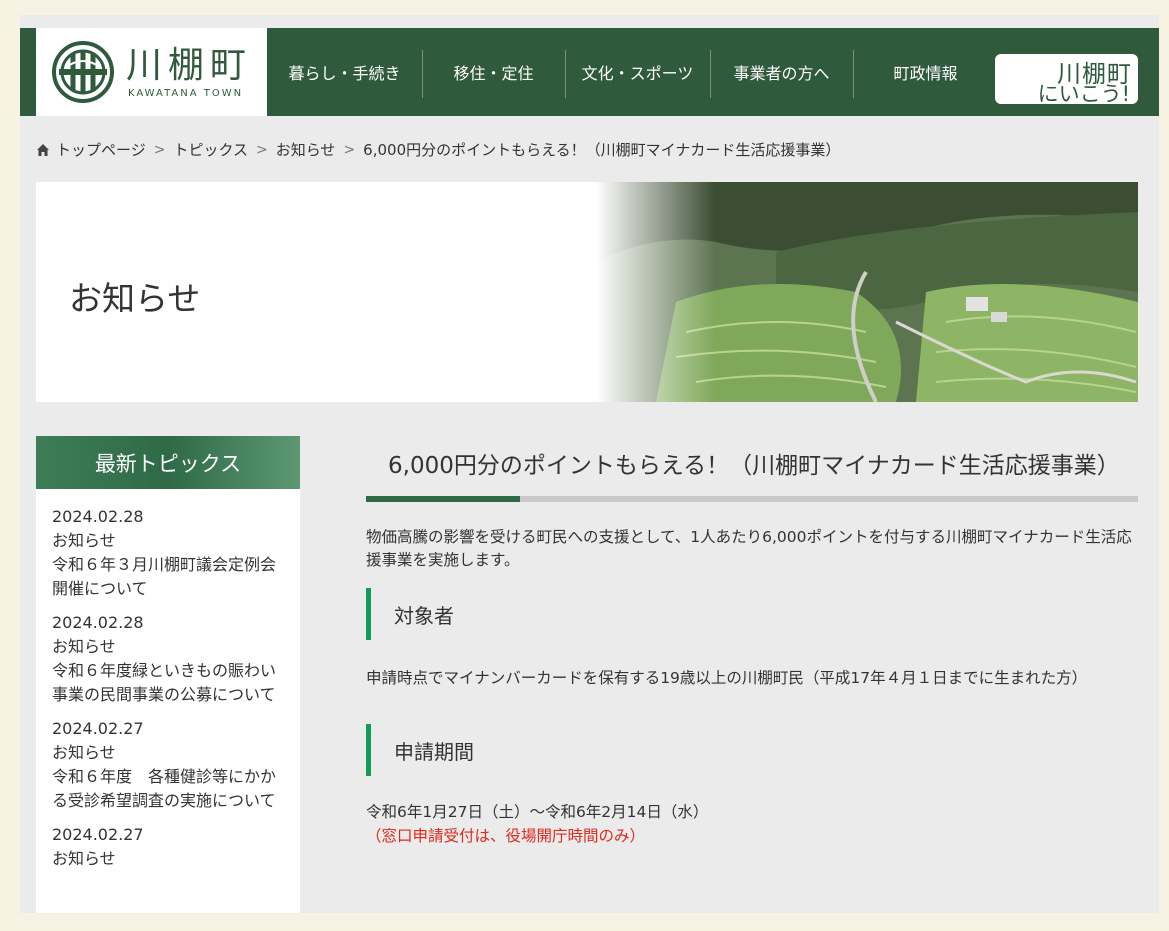 This screenshot has width=1169, height=931. Describe the element at coordinates (210, 149) in the screenshot. I see `breadcrumb-topics: トピックス` at that location.